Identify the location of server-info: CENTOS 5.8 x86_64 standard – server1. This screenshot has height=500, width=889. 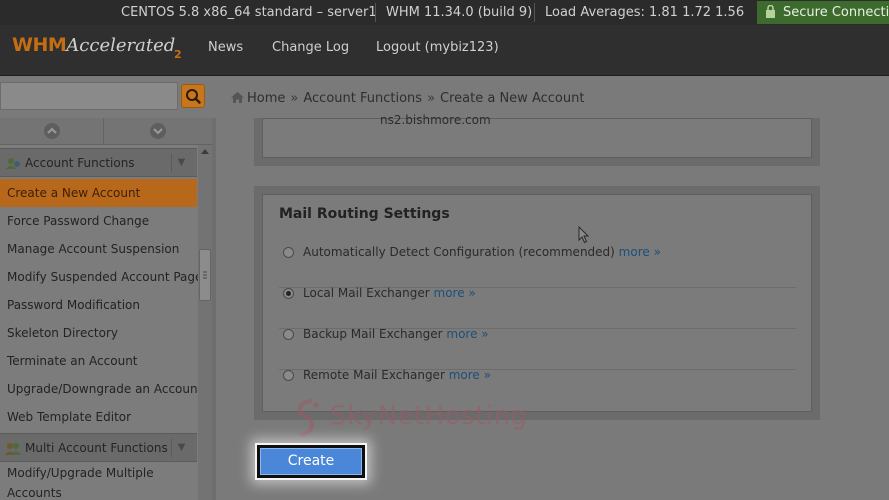
(249, 12).